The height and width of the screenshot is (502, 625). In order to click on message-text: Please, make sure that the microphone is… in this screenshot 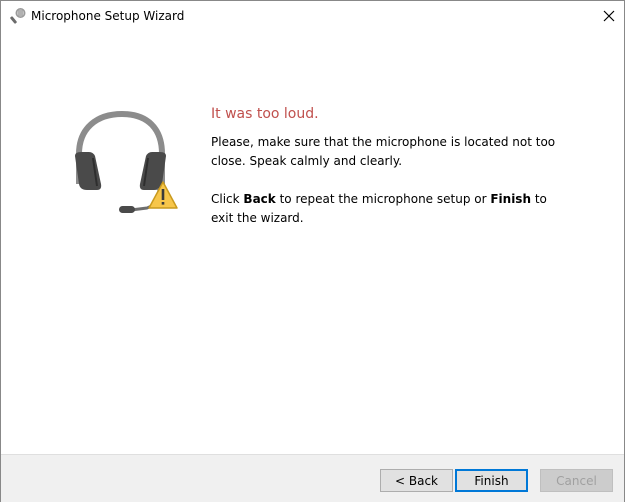, I will do `click(383, 151)`.